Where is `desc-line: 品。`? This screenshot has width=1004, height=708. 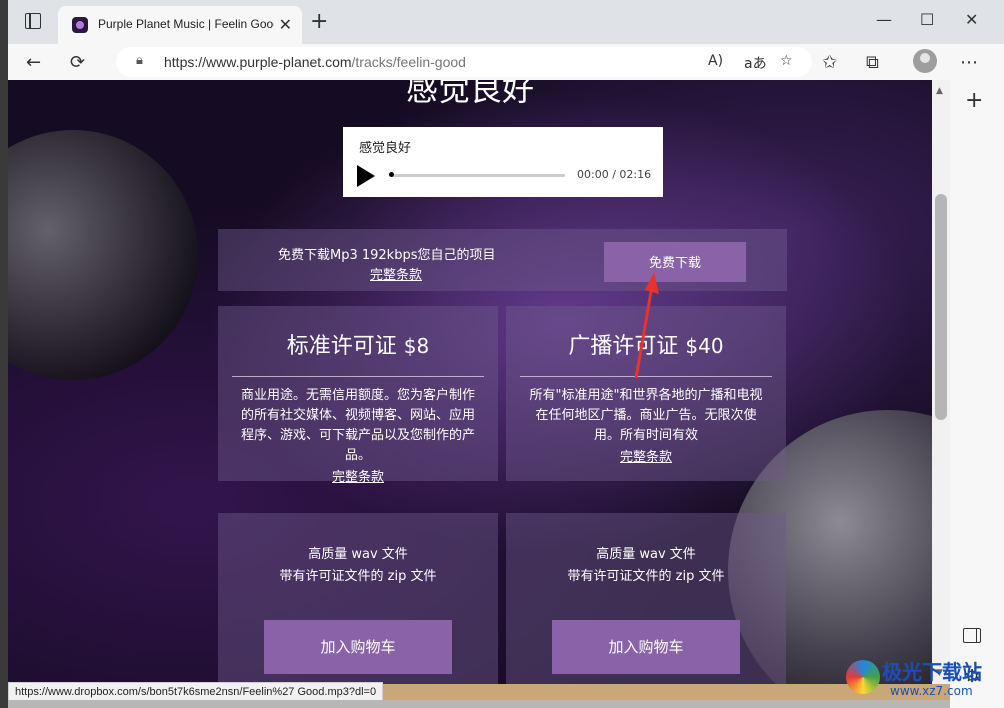
desc-line: 品。 is located at coordinates (357, 455).